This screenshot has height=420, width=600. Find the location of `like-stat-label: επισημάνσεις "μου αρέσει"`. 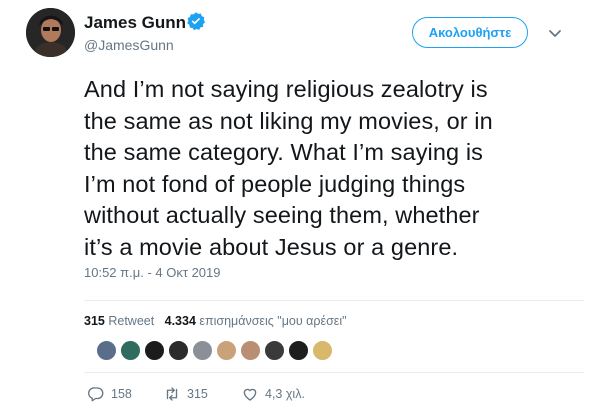

like-stat-label: επισημάνσεις "μου αρέσει" is located at coordinates (272, 321).